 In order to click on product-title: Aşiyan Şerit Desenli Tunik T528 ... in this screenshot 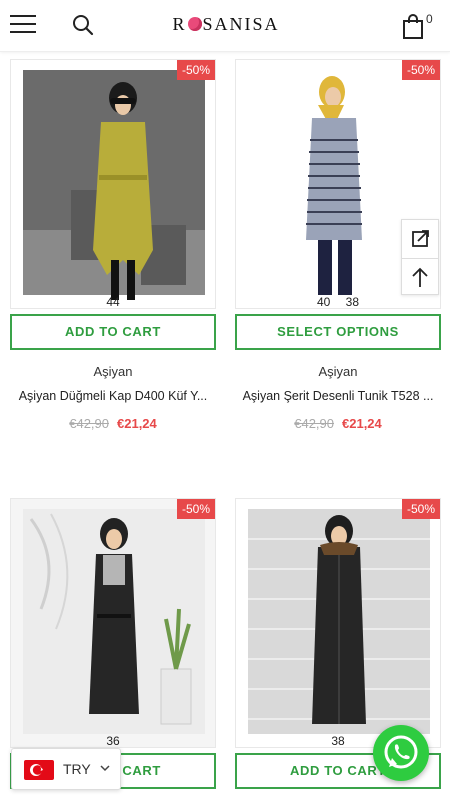, I will do `click(338, 396)`.